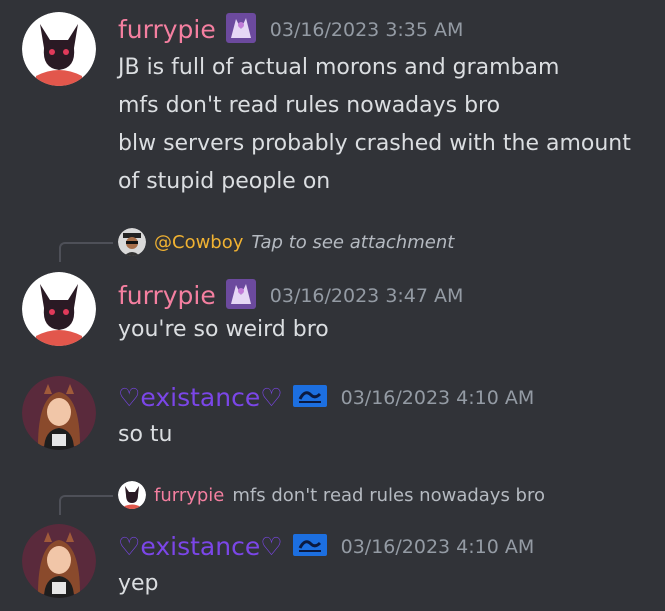 Image resolution: width=665 pixels, height=611 pixels. Describe the element at coordinates (388, 495) in the screenshot. I see `reply-snippet: mfs don't read rules nowadays bro` at that location.